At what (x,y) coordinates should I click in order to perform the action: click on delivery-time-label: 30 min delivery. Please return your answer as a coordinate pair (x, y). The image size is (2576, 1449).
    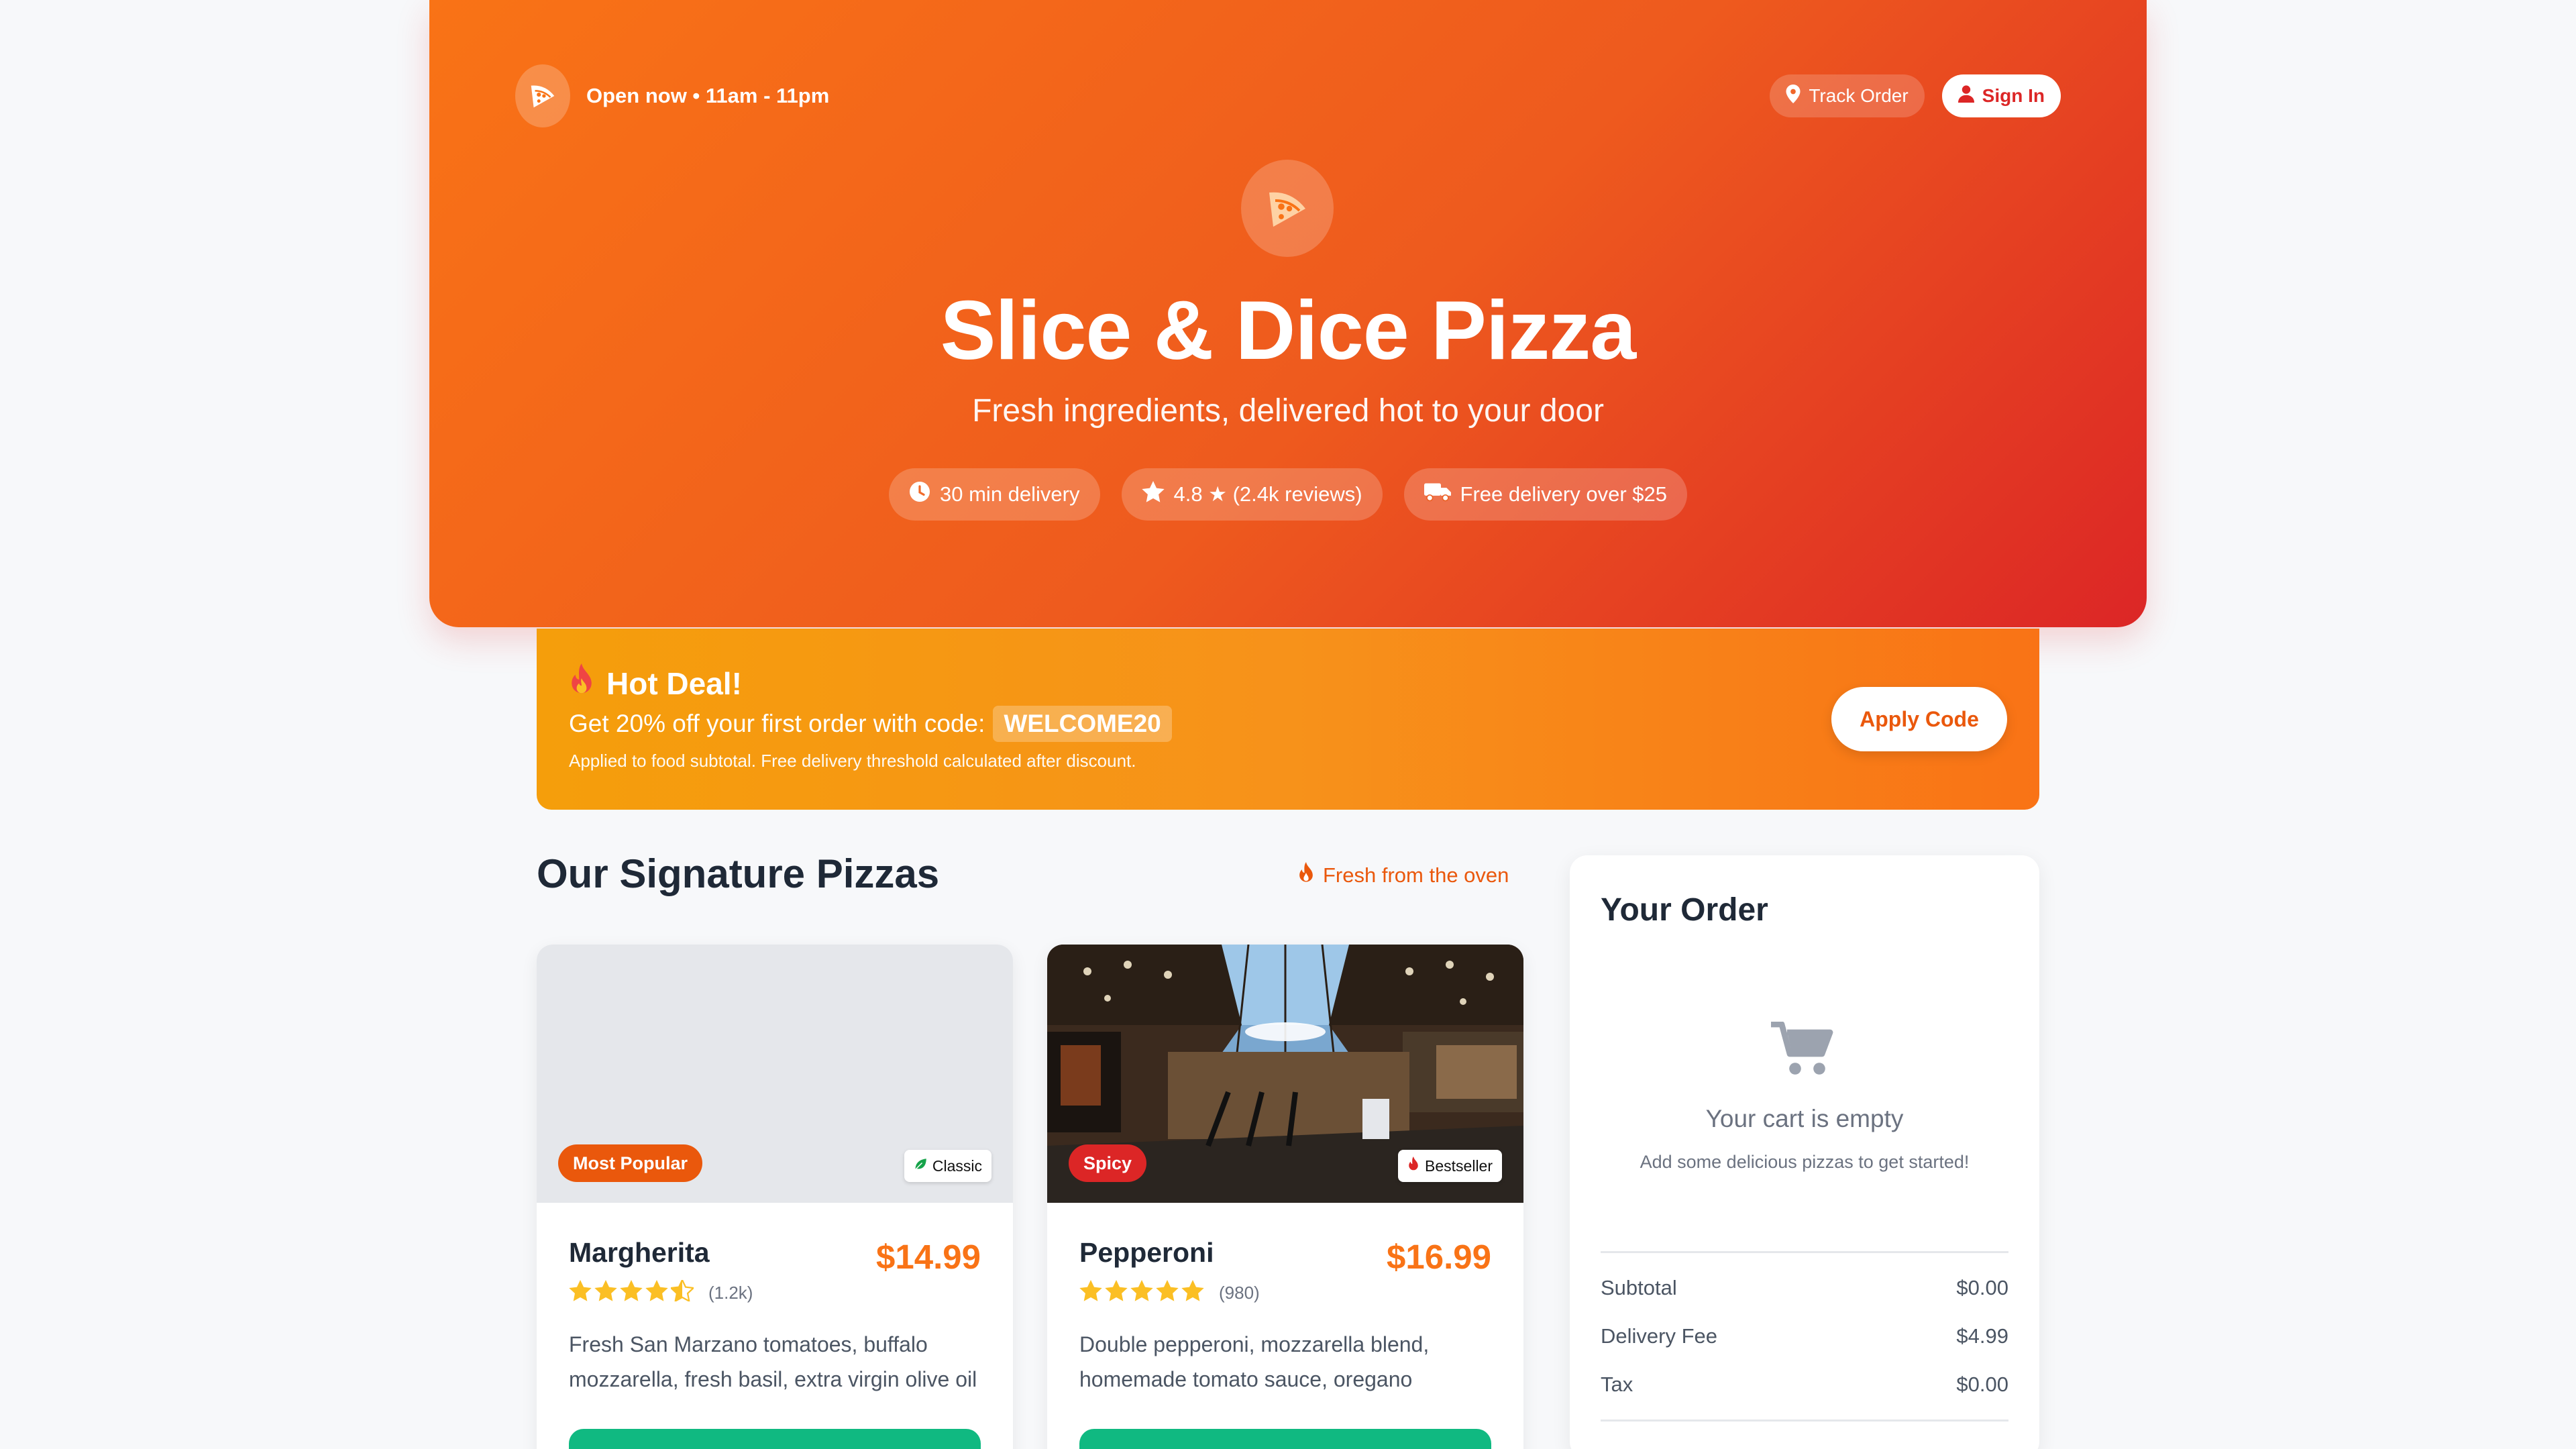
    Looking at the image, I should click on (1010, 494).